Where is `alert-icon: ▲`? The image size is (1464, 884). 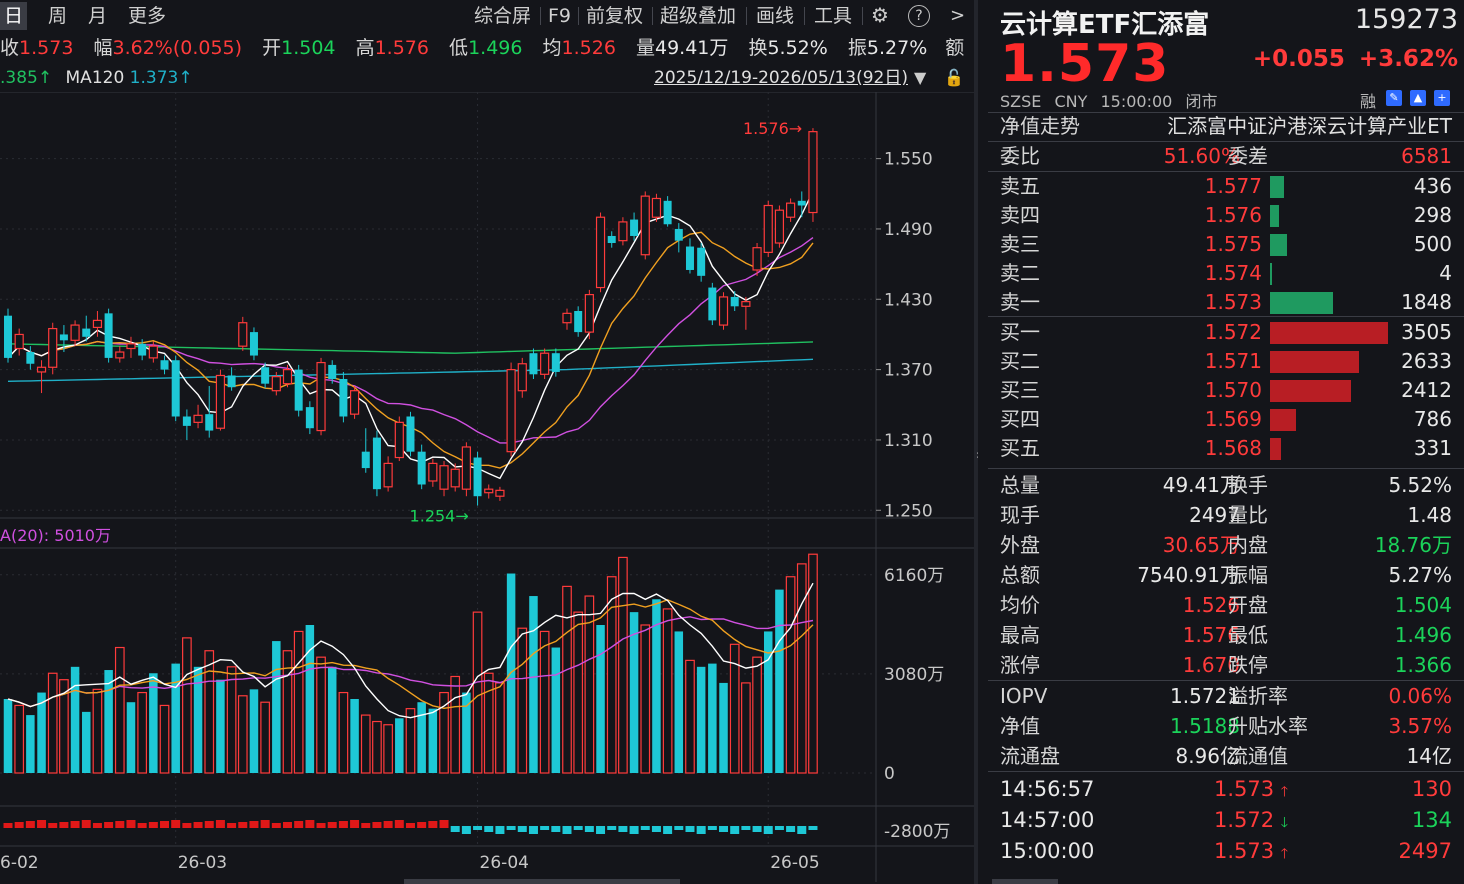 alert-icon: ▲ is located at coordinates (1418, 98).